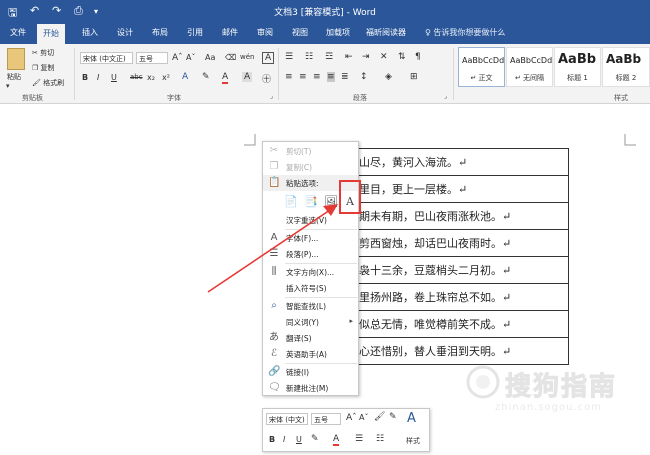  What do you see at coordinates (379, 417) in the screenshot?
I see `mini-format-painter-icon: 🖌` at bounding box center [379, 417].